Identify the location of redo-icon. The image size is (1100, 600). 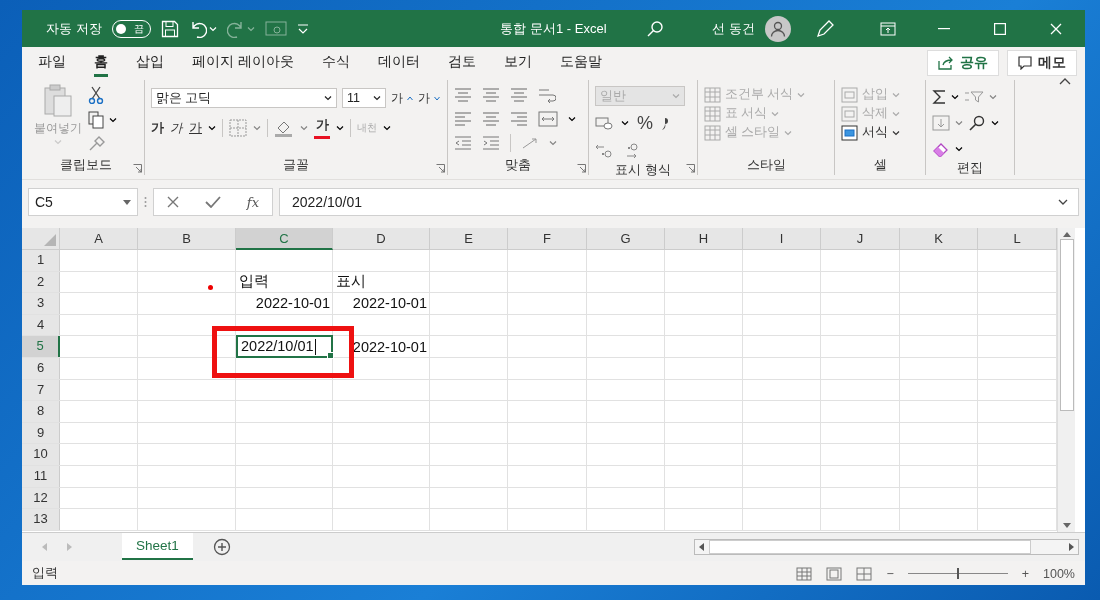
(235, 28).